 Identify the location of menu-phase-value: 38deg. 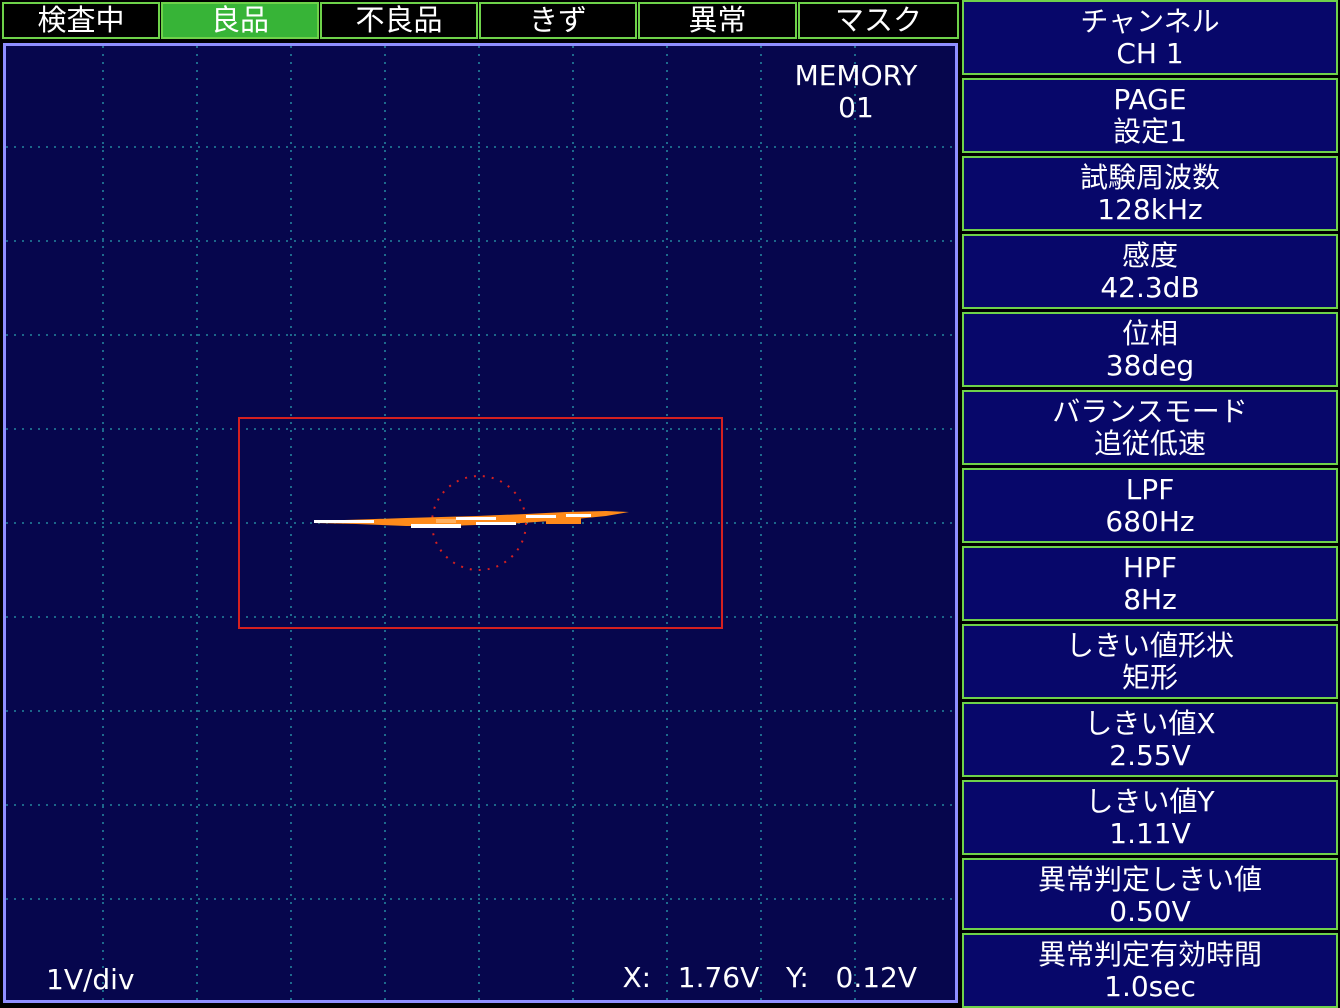
(1150, 365).